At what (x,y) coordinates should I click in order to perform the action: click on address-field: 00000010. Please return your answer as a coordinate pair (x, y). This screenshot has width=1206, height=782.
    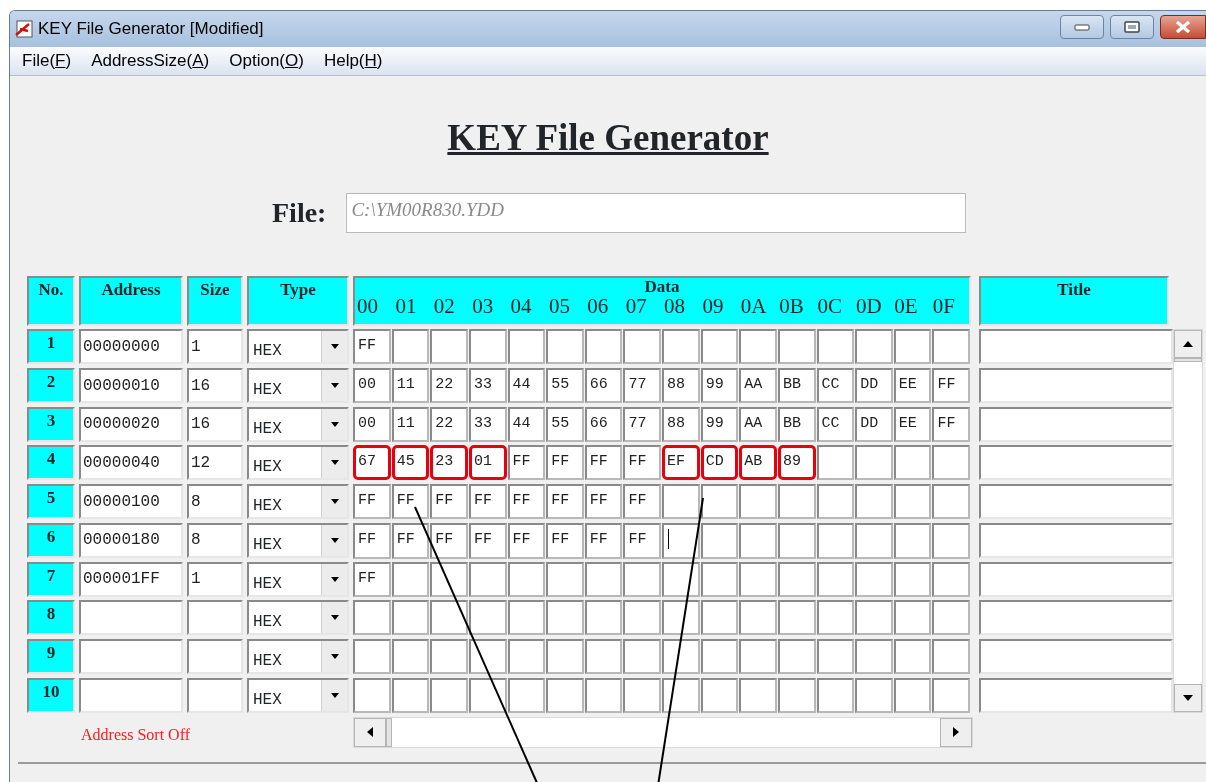
    Looking at the image, I should click on (131, 386).